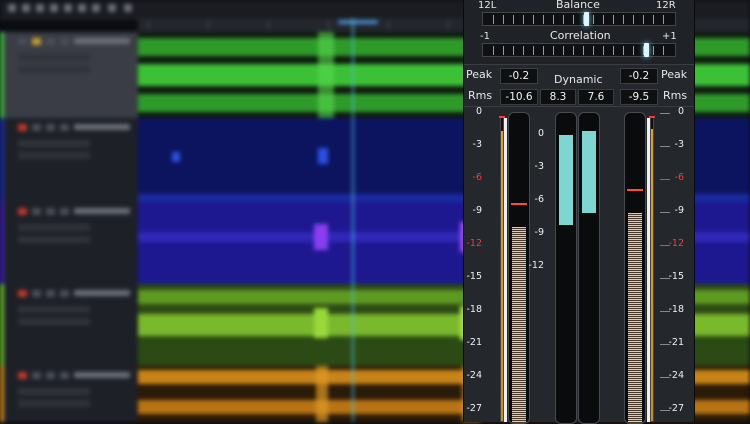 This screenshot has width=750, height=424. I want to click on rms-left-value: -10.6, so click(519, 97).